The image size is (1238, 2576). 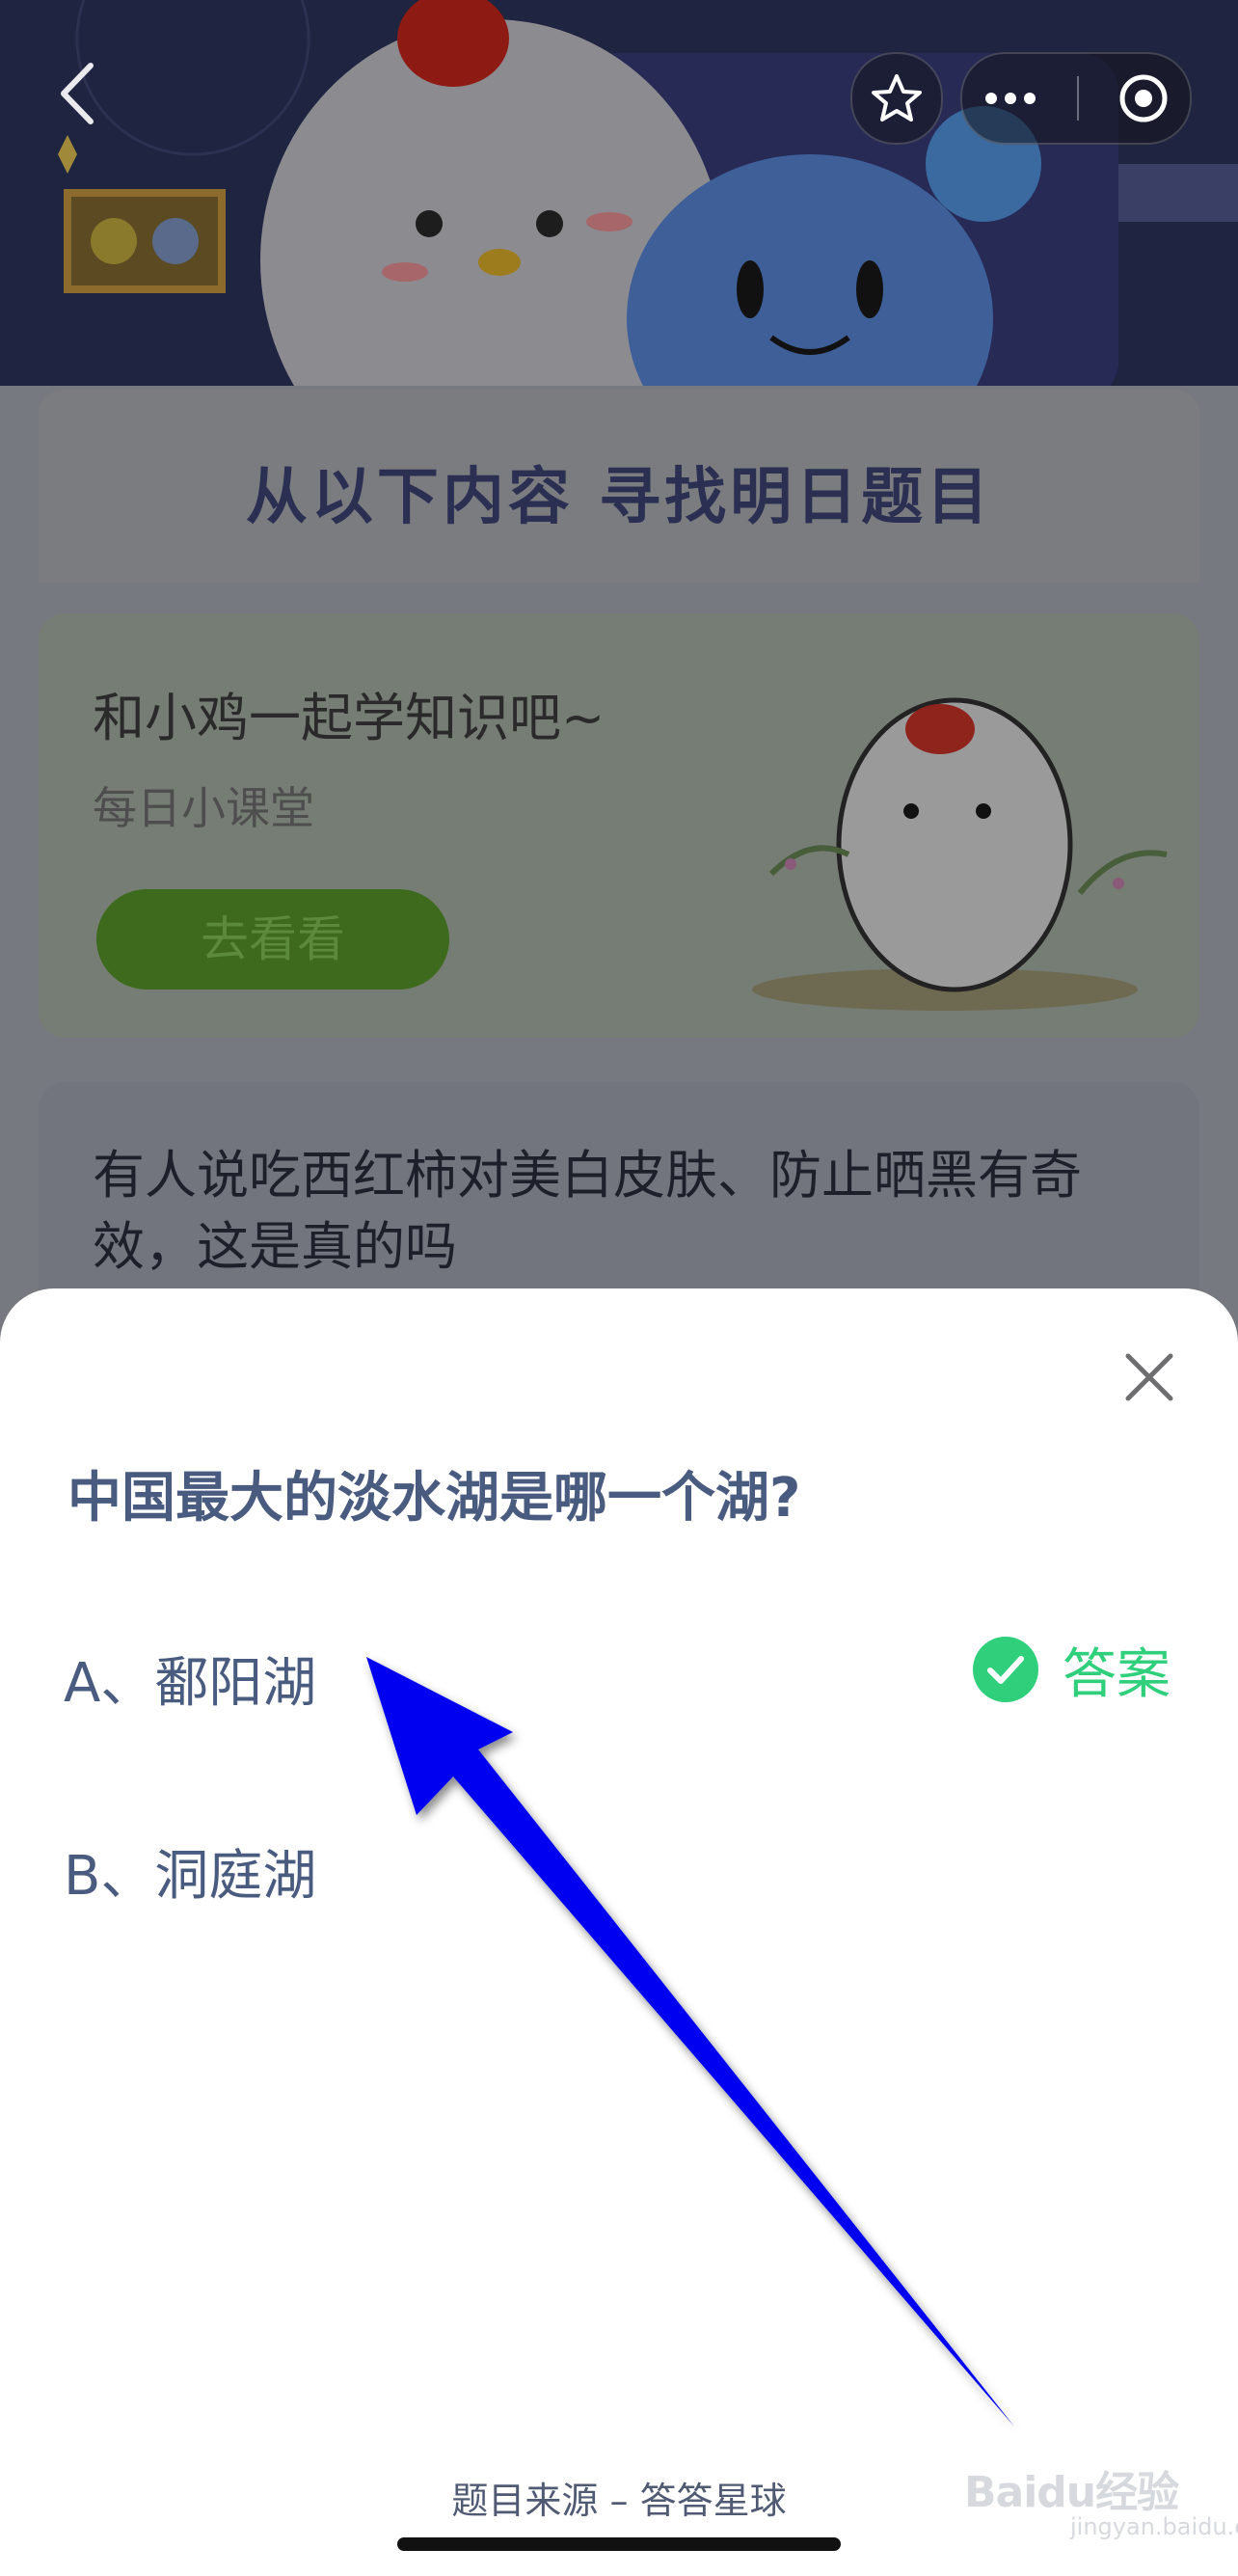 I want to click on favorite-button, so click(x=896, y=98).